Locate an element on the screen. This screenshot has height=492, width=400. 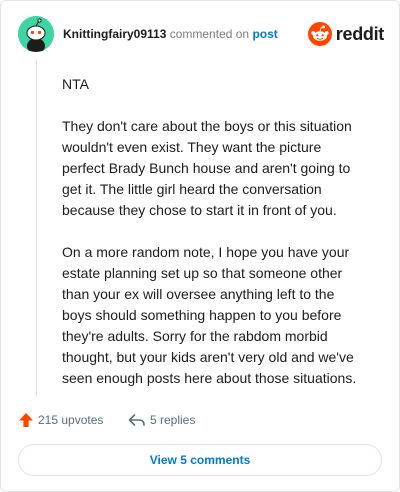
upvote-count: 215 upvotes is located at coordinates (71, 420).